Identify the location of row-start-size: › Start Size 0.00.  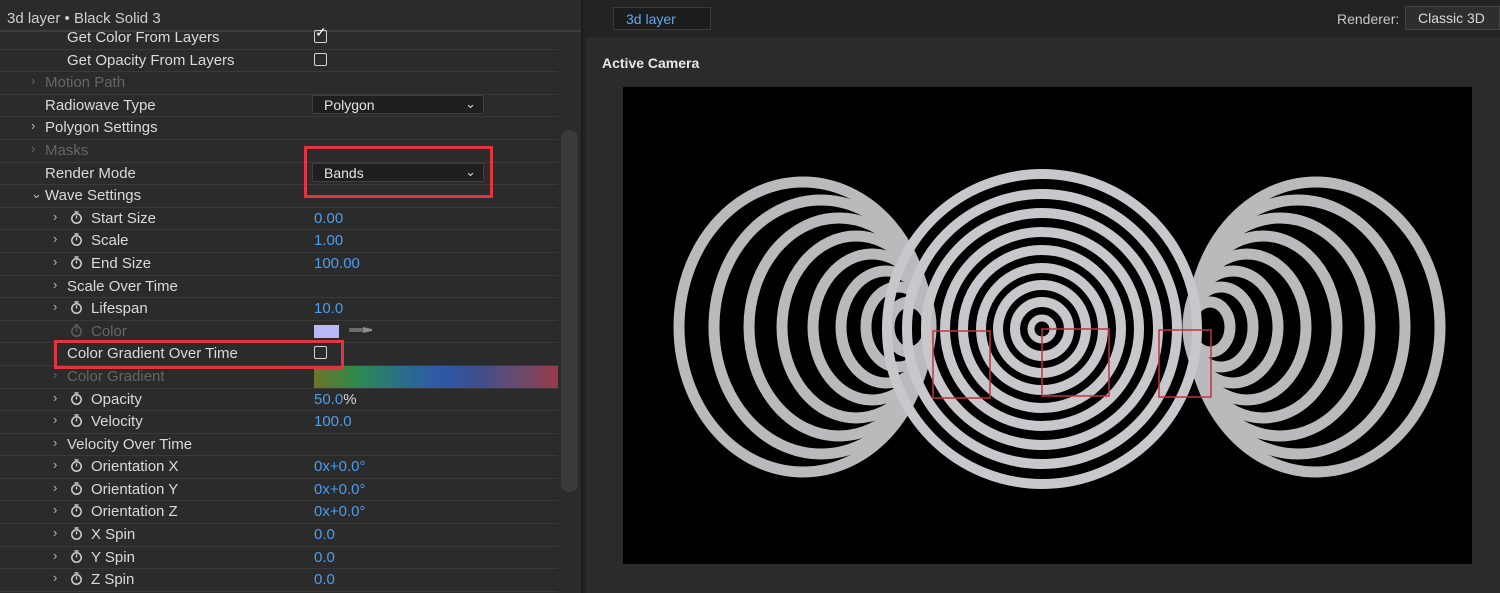
(279, 219).